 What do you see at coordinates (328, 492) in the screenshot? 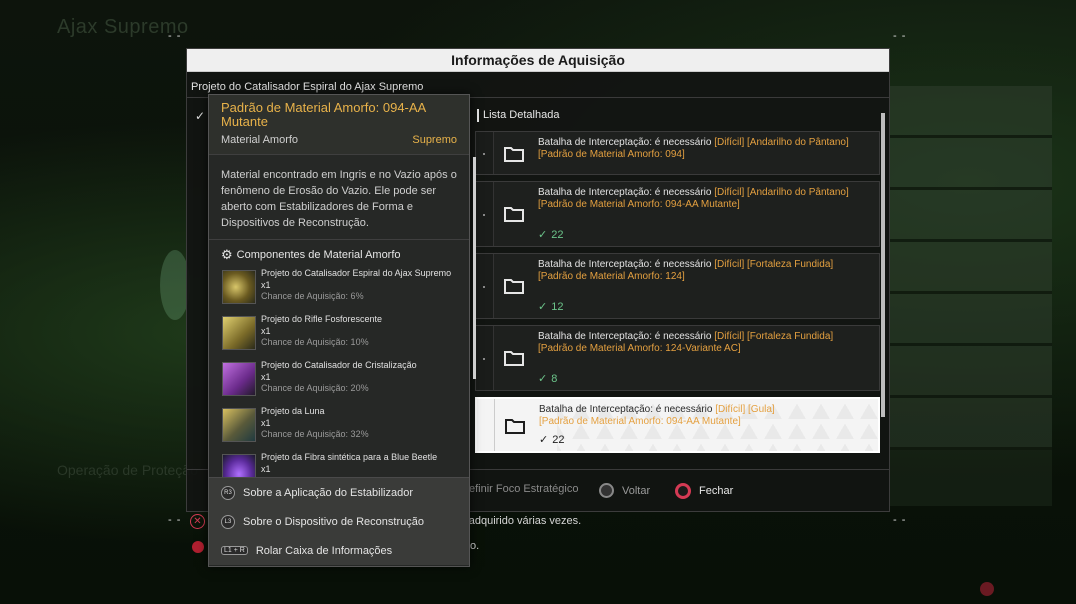
I see `action-label: Sobre a Aplicação do Estabilizador` at bounding box center [328, 492].